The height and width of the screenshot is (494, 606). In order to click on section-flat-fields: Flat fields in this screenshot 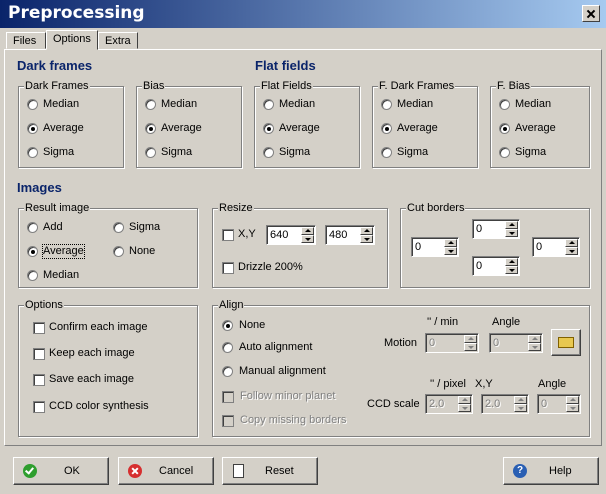, I will do `click(285, 65)`.